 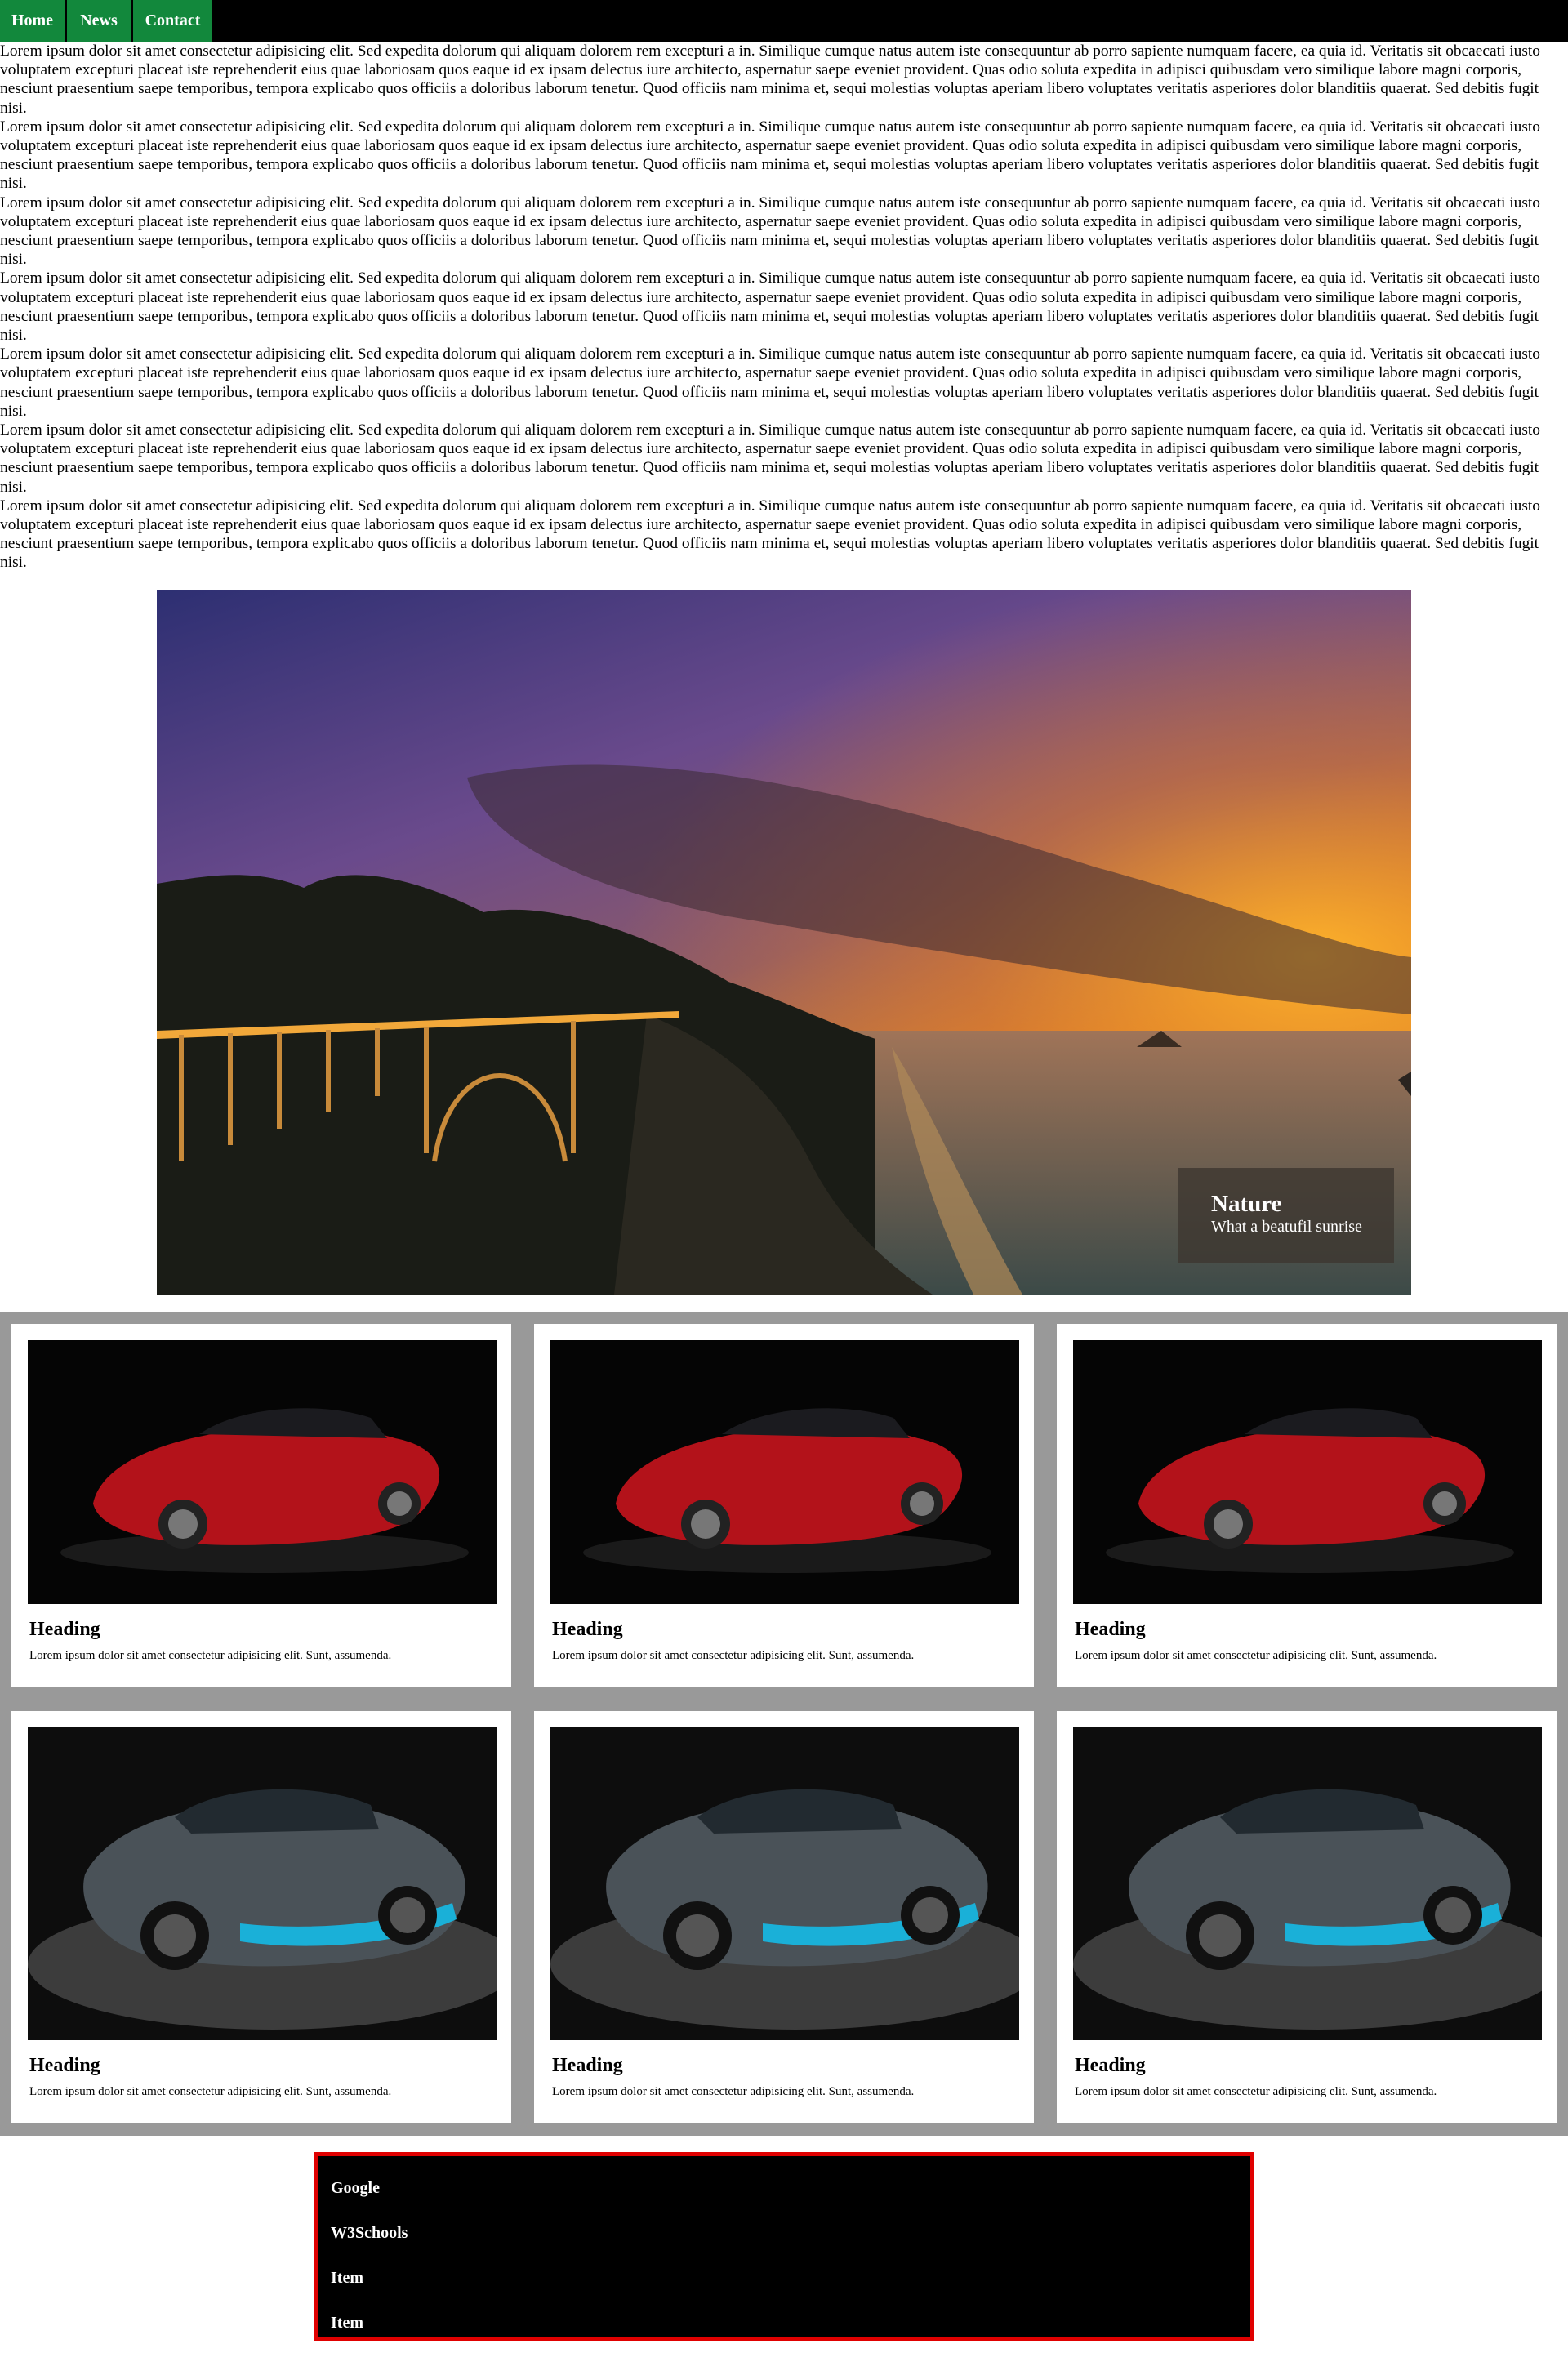 What do you see at coordinates (784, 2188) in the screenshot?
I see `footer-link-google: Google` at bounding box center [784, 2188].